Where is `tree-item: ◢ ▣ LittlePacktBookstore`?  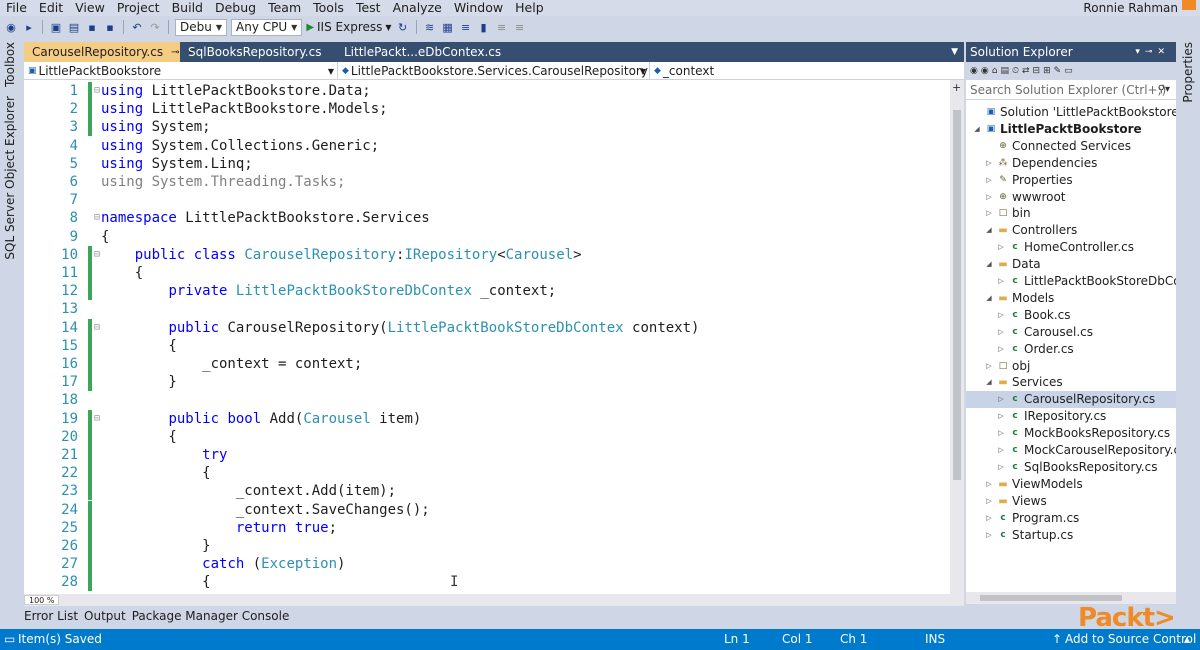
tree-item: ◢ ▣ LittlePacktBookstore is located at coordinates (1053, 129).